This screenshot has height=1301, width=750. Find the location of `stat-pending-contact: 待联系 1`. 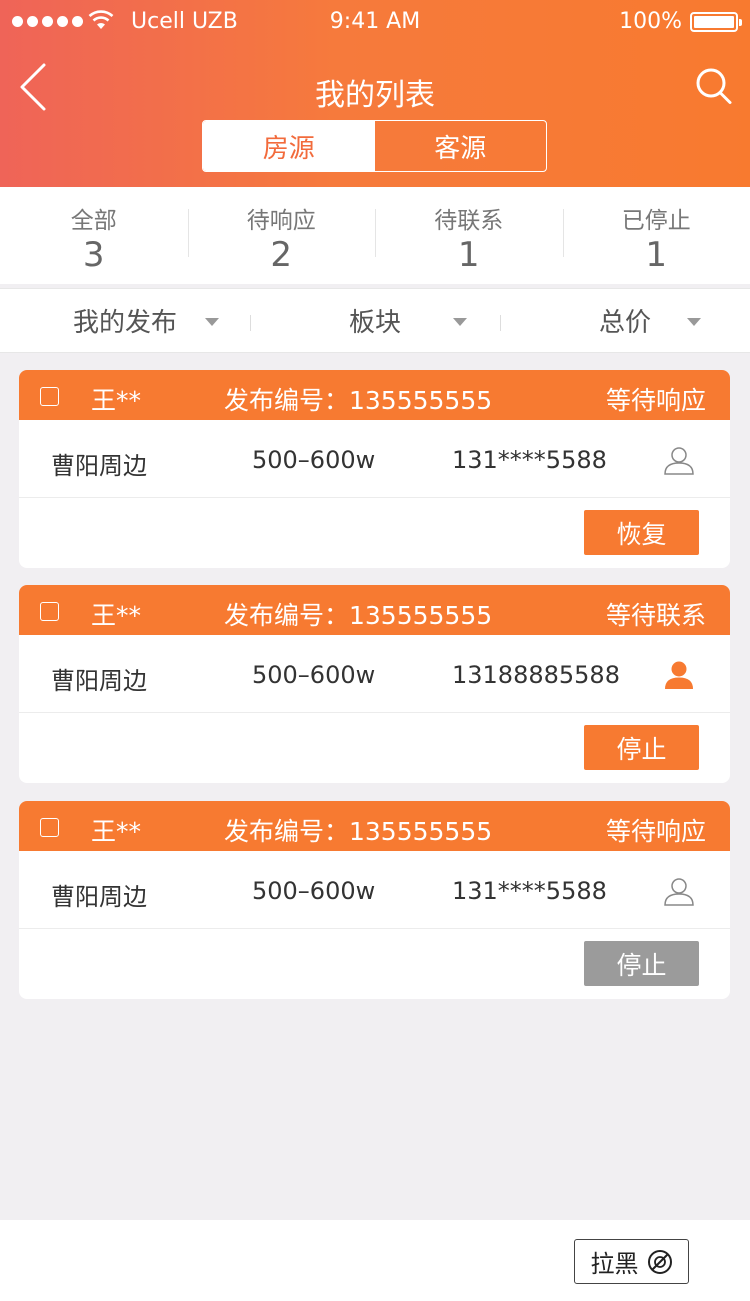

stat-pending-contact: 待联系 1 is located at coordinates (469, 235).